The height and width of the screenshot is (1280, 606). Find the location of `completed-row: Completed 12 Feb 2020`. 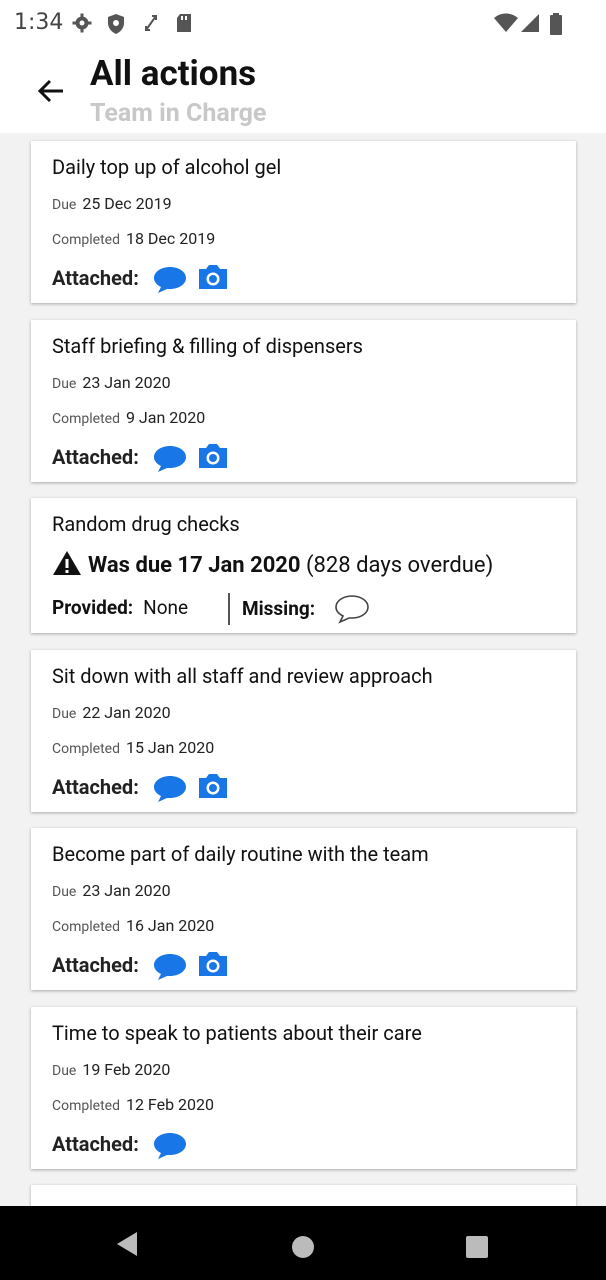

completed-row: Completed 12 Feb 2020 is located at coordinates (133, 1104).